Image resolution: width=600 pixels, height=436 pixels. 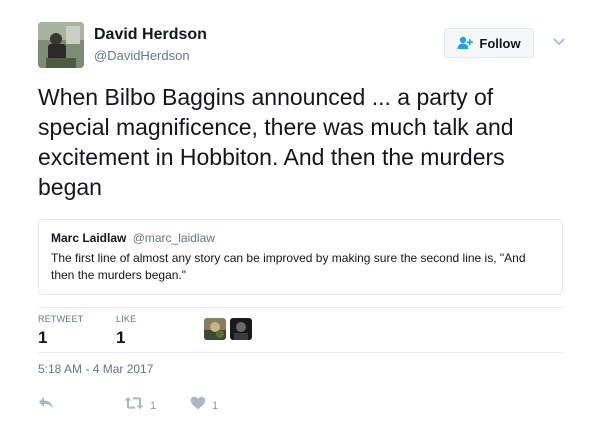 I want to click on retweet-stat-label: RETWEET, so click(x=61, y=319).